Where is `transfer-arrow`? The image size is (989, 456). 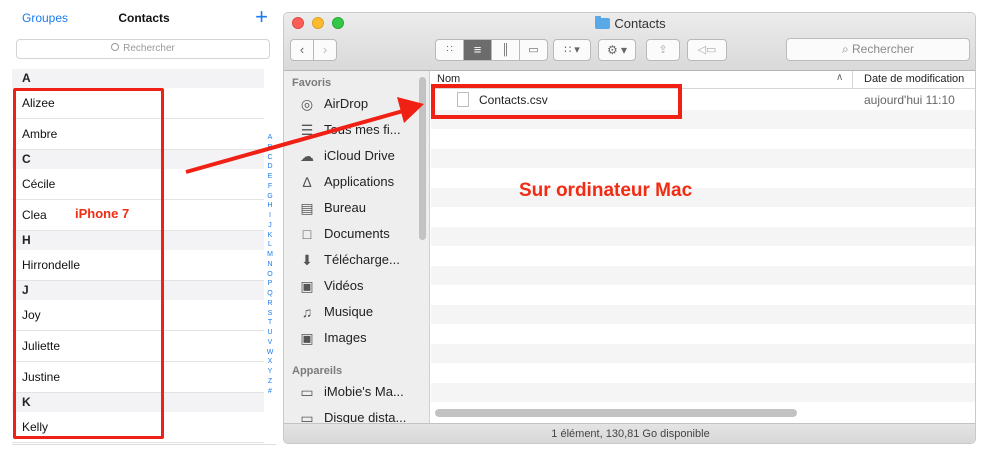
transfer-arrow is located at coordinates (304, 135).